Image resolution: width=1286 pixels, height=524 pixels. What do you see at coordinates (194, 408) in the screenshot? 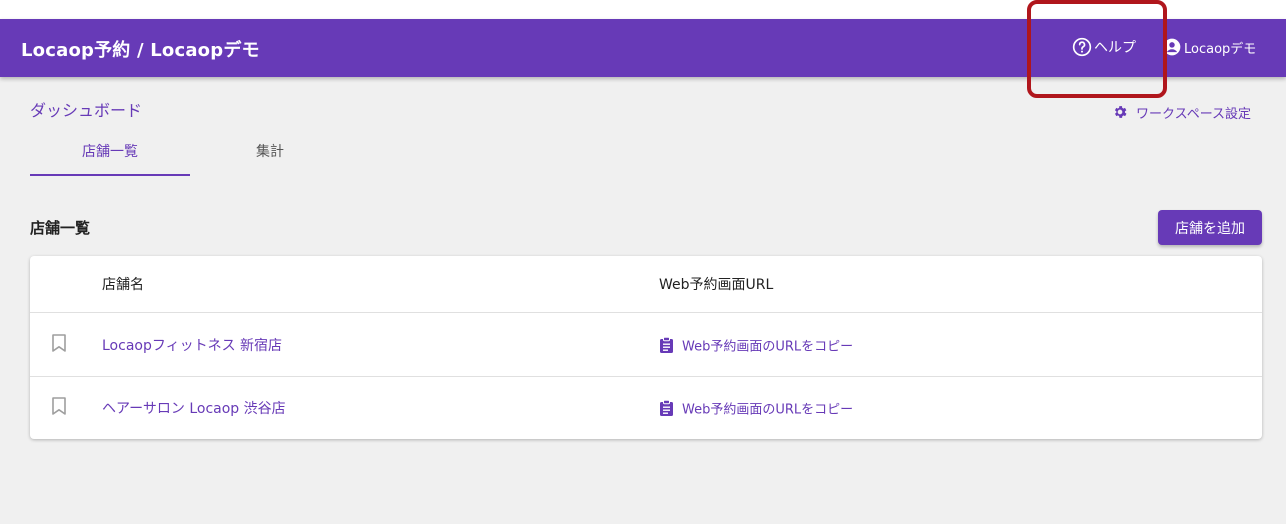
I see `store-name-link: ヘアーサロン Locaop 渋谷店` at bounding box center [194, 408].